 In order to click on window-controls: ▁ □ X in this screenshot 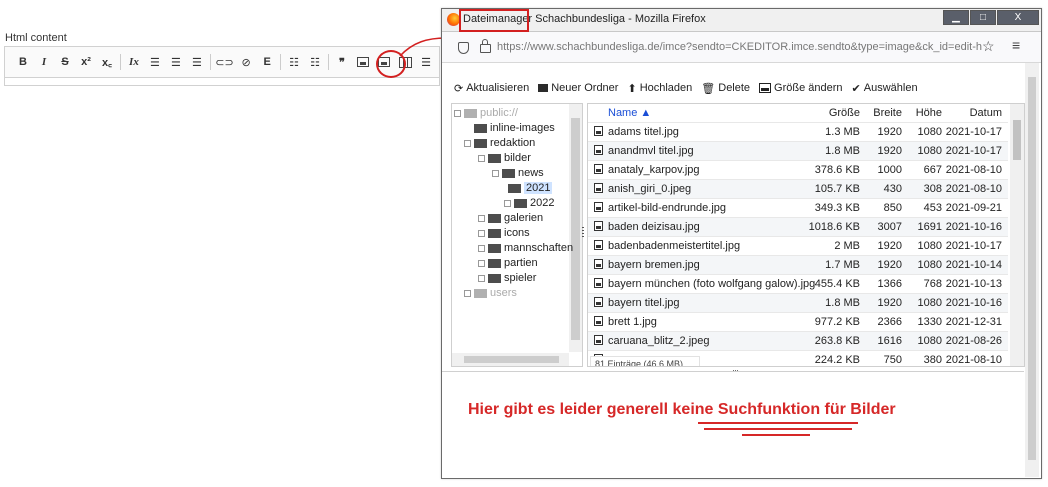, I will do `click(990, 17)`.